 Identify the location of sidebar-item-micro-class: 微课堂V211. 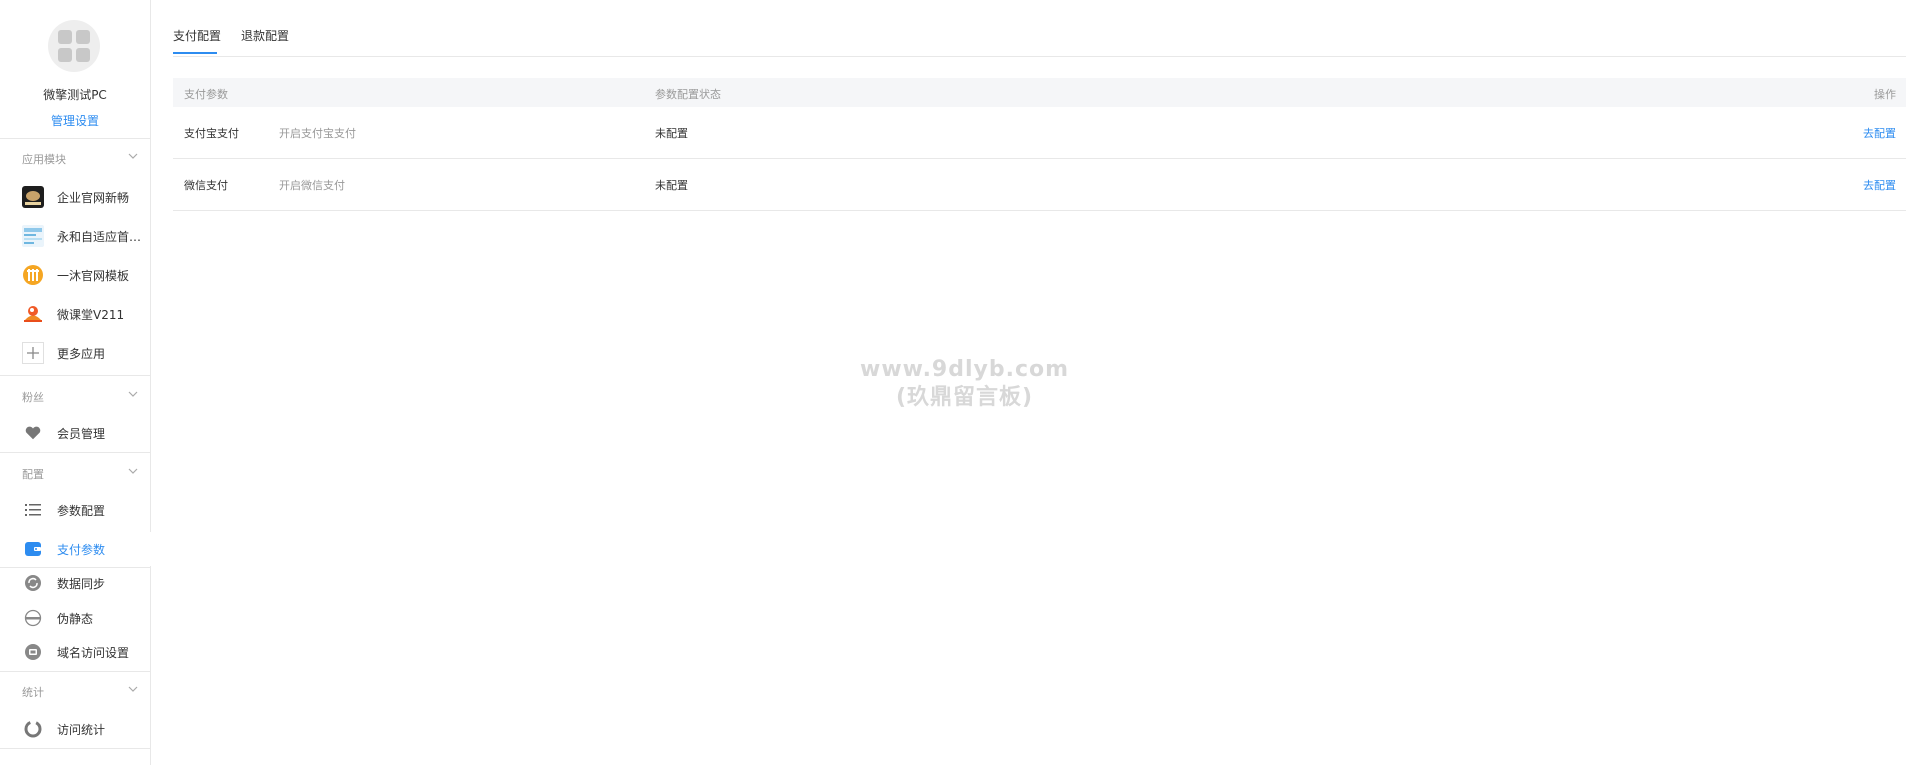
(75, 314).